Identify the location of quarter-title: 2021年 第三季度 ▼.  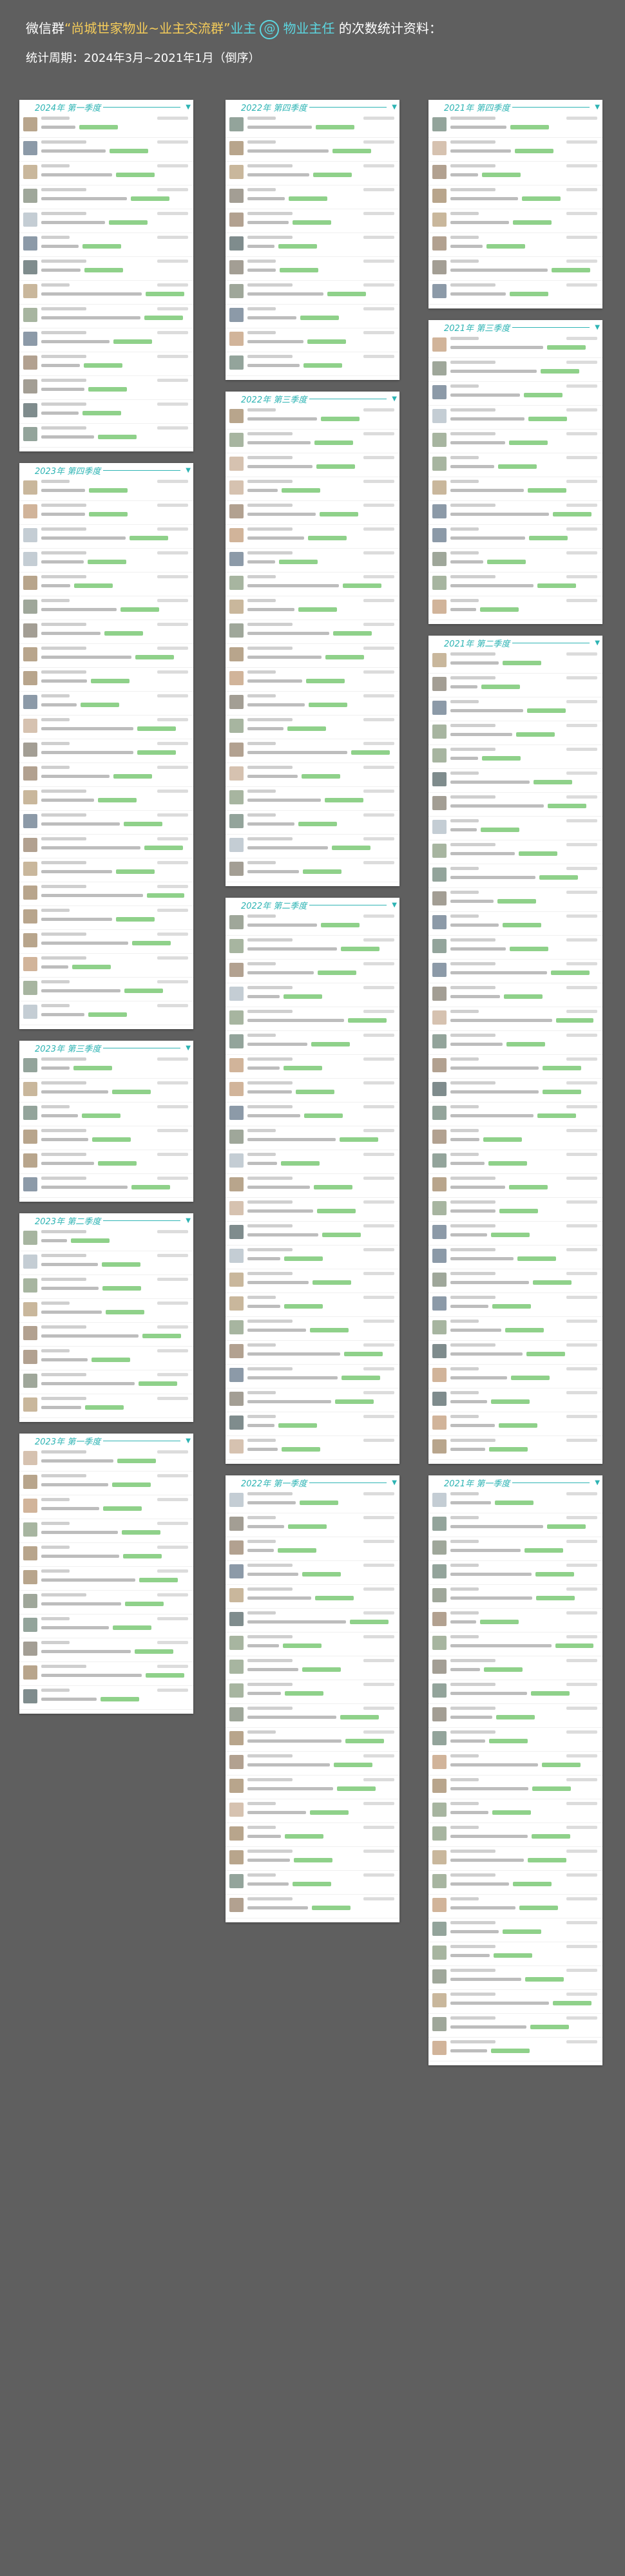
(515, 327).